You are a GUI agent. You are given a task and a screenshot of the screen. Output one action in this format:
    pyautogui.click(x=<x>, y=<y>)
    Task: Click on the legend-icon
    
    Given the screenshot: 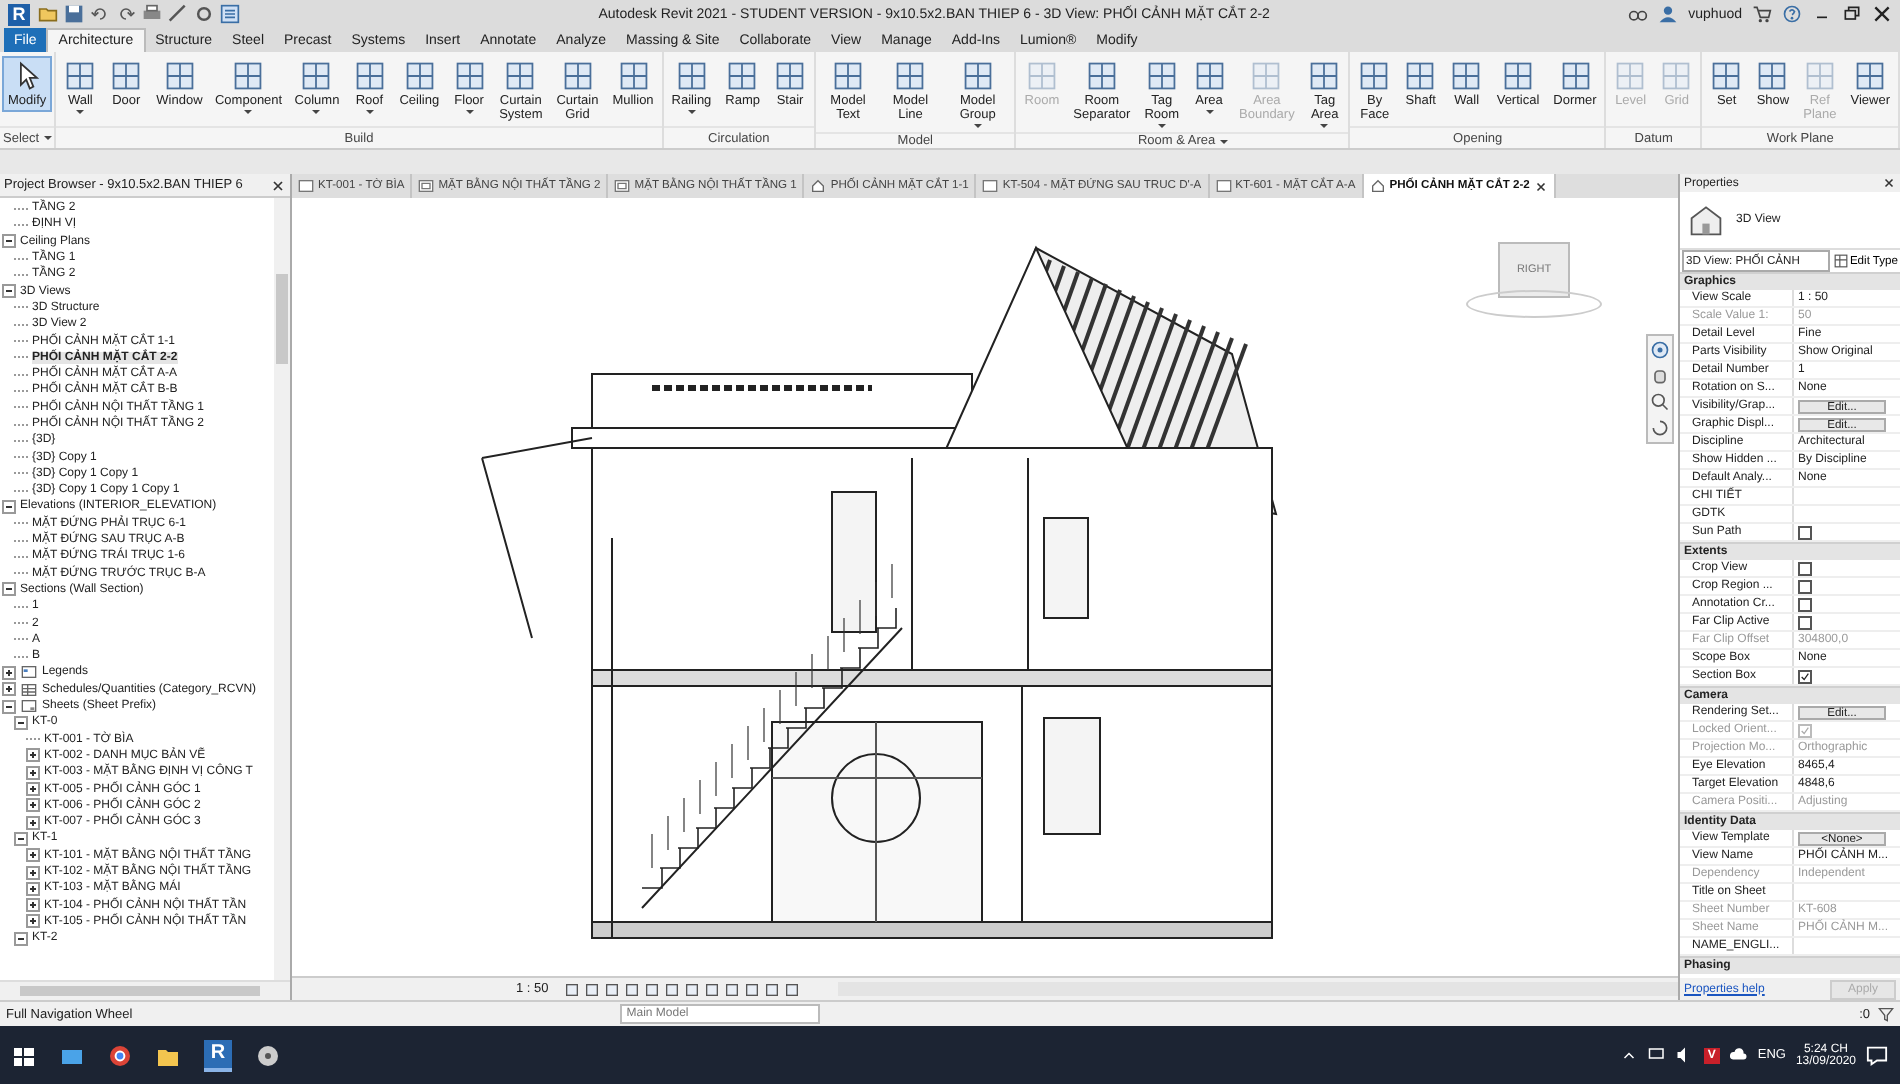 What is the action you would take?
    pyautogui.click(x=29, y=672)
    